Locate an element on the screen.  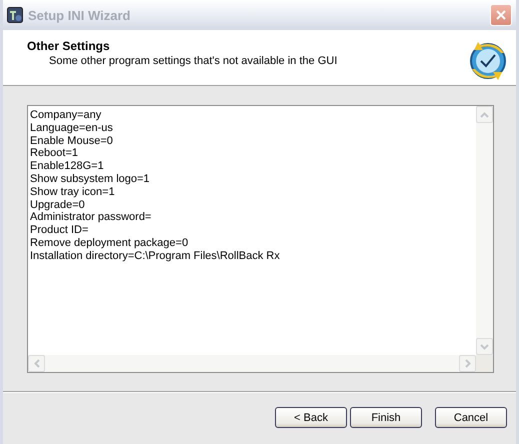
text-line: Reboot=1 is located at coordinates (55, 153).